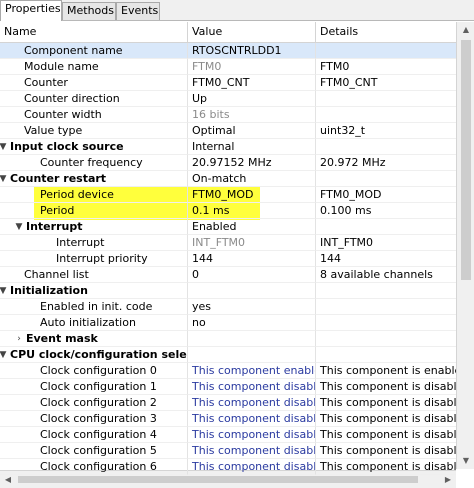 Image resolution: width=474 pixels, height=488 pixels. Describe the element at coordinates (88, 322) in the screenshot. I see `property-name: Auto initialization` at that location.